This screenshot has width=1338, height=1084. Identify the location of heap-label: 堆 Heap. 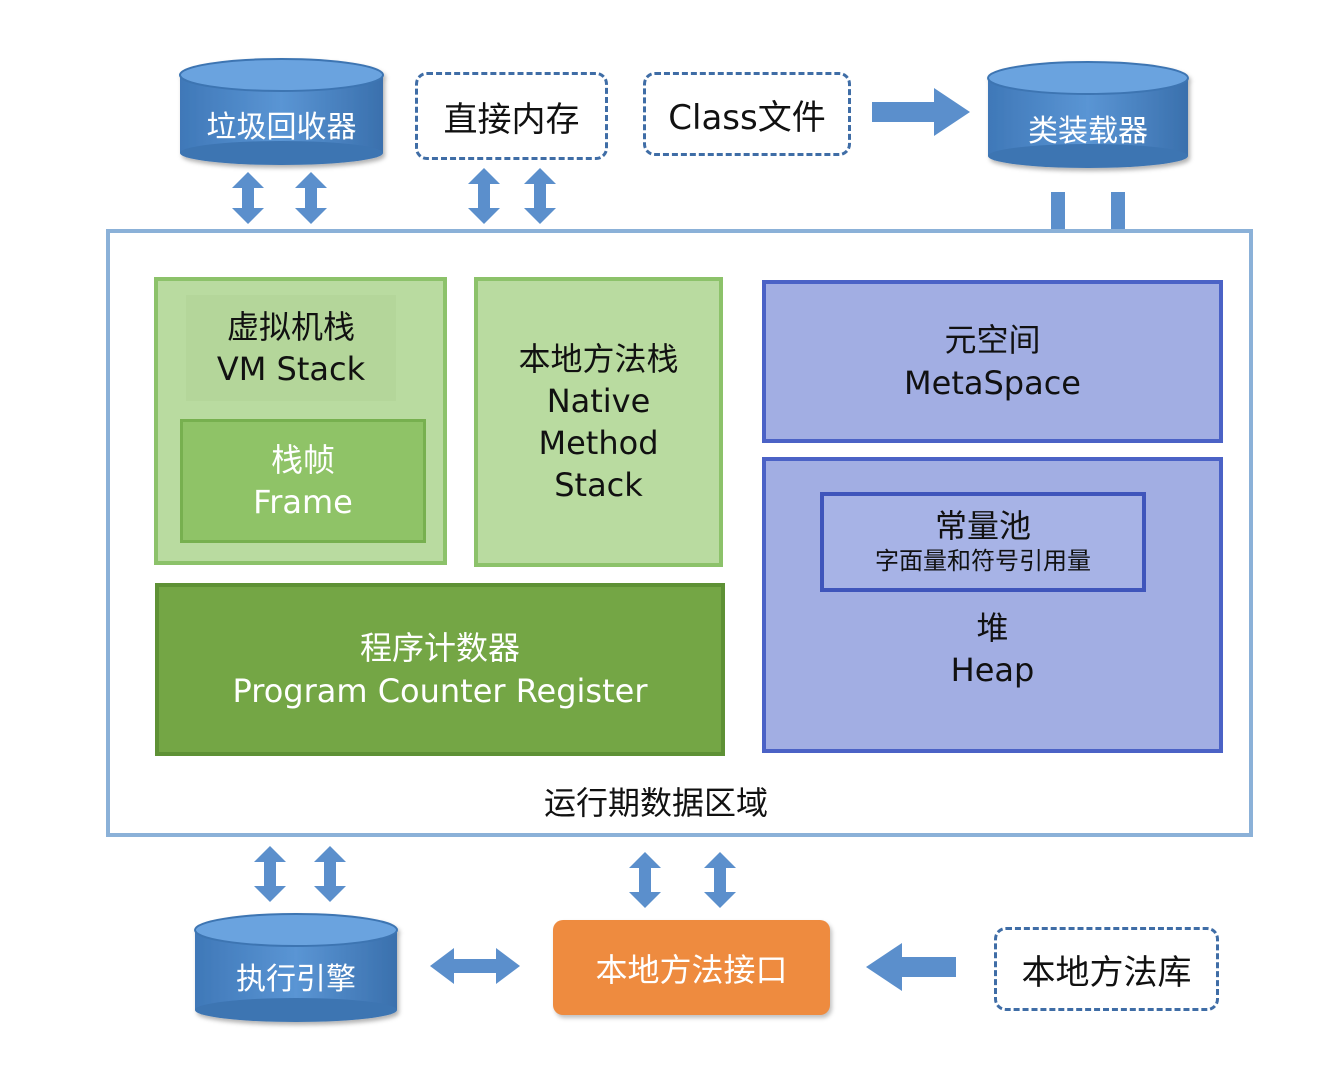
(992, 649).